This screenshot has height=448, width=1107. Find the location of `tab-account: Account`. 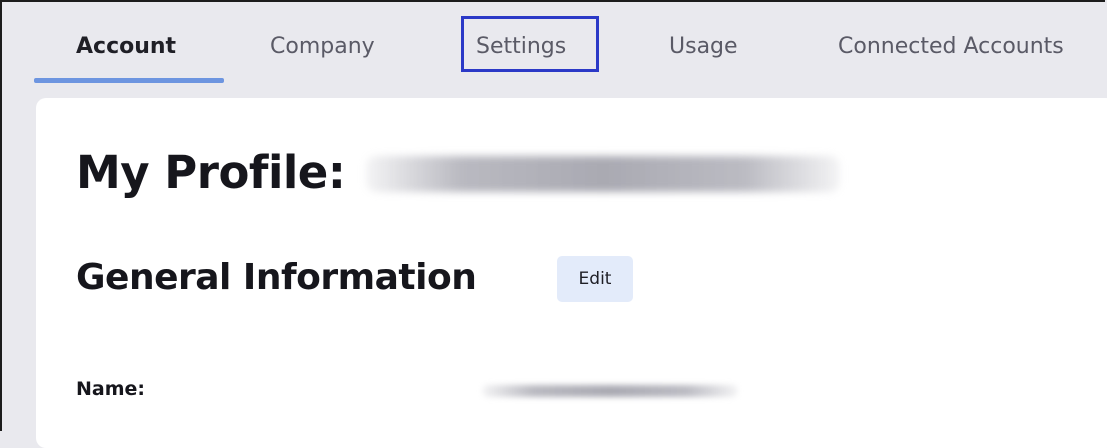

tab-account: Account is located at coordinates (126, 47).